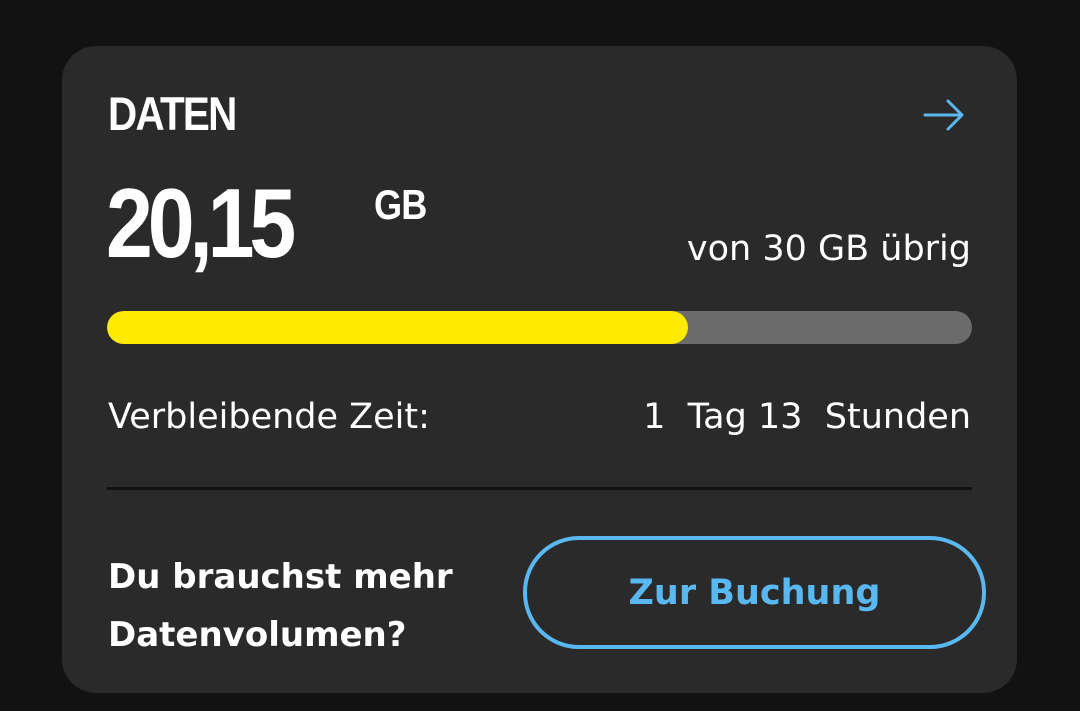  I want to click on promo-text: Du brauchst mehr Datenvolumen?, so click(308, 606).